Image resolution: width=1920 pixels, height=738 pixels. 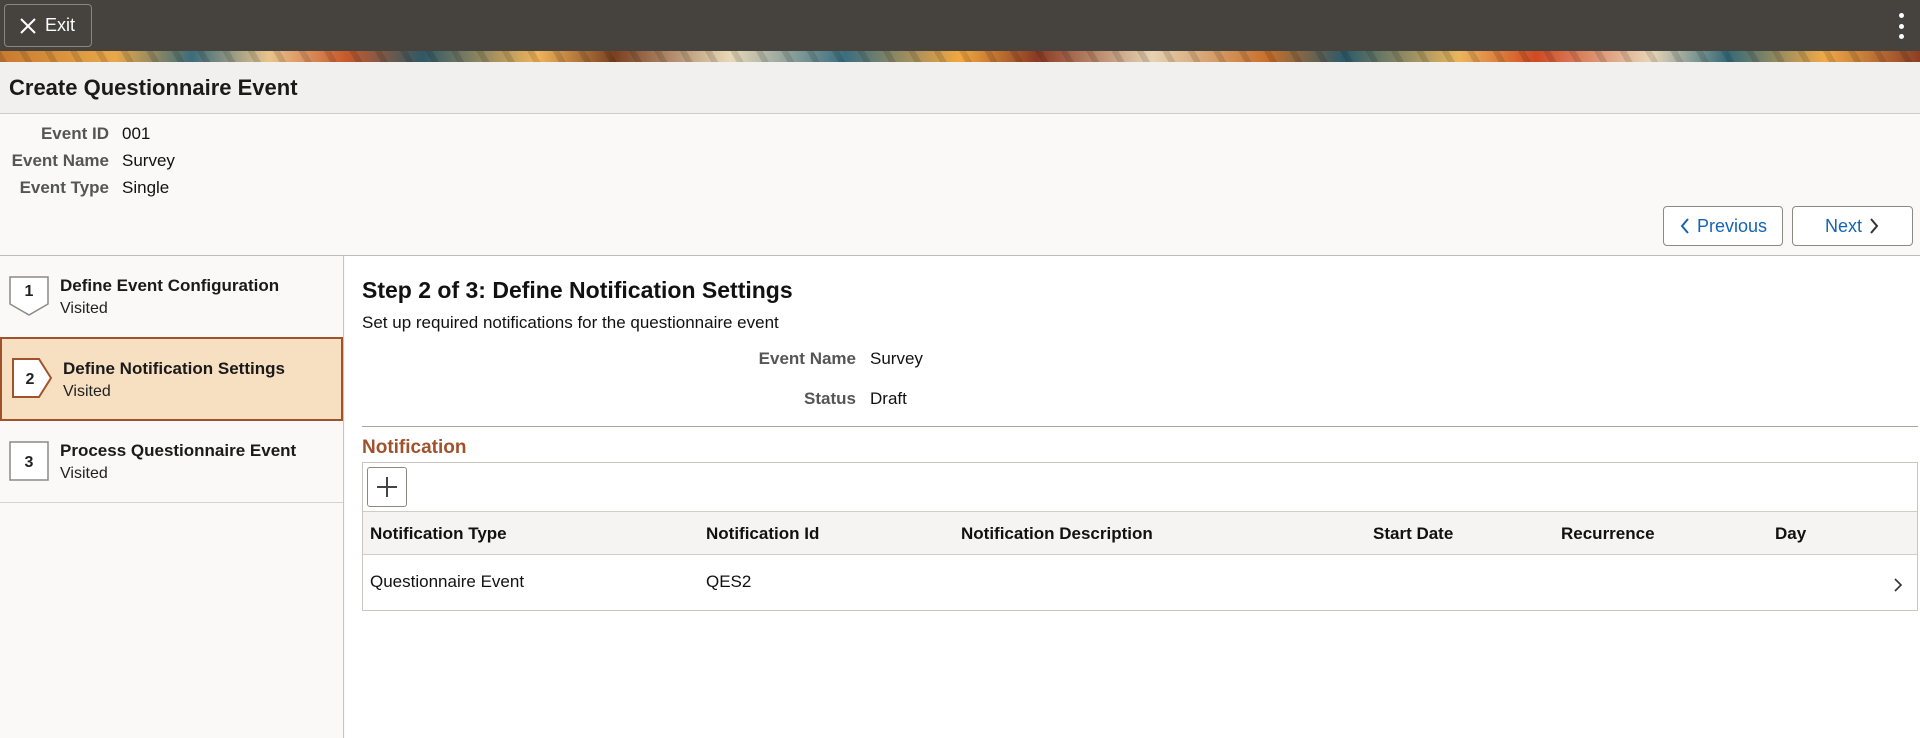 What do you see at coordinates (1140, 426) in the screenshot?
I see `divider` at bounding box center [1140, 426].